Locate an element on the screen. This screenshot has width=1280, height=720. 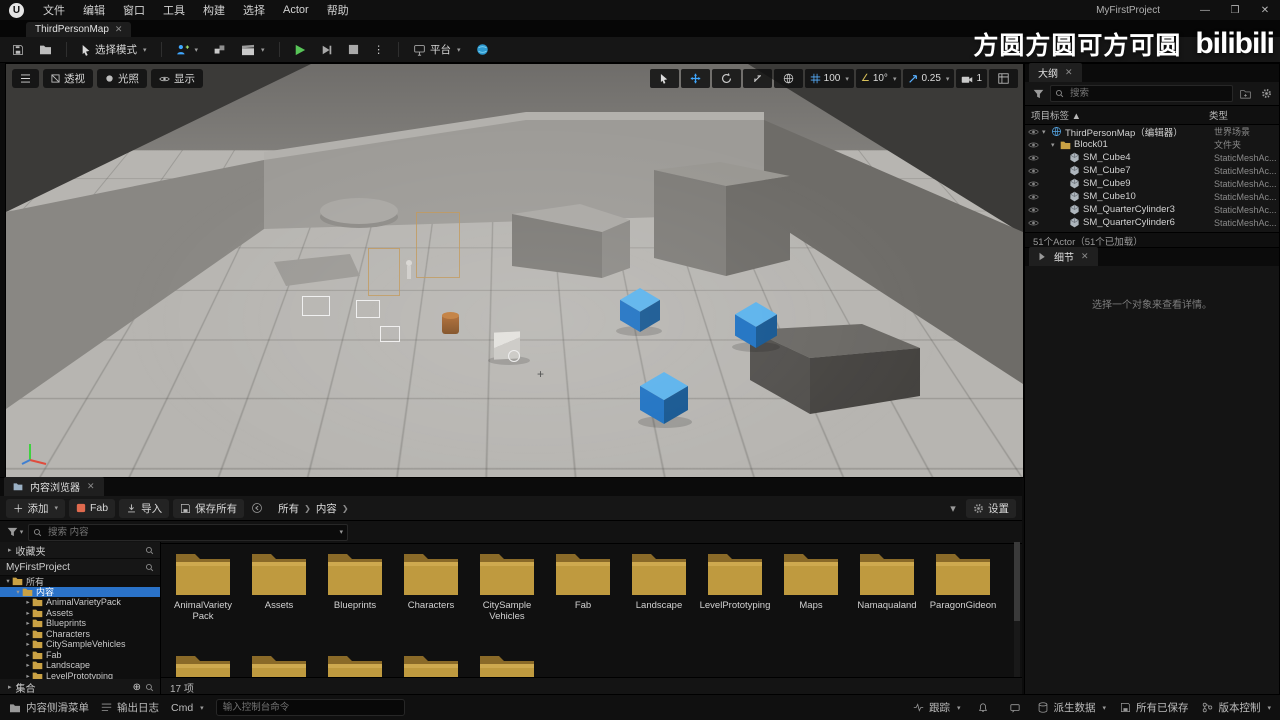
camera-speed-button: 1 is located at coordinates (971, 78).